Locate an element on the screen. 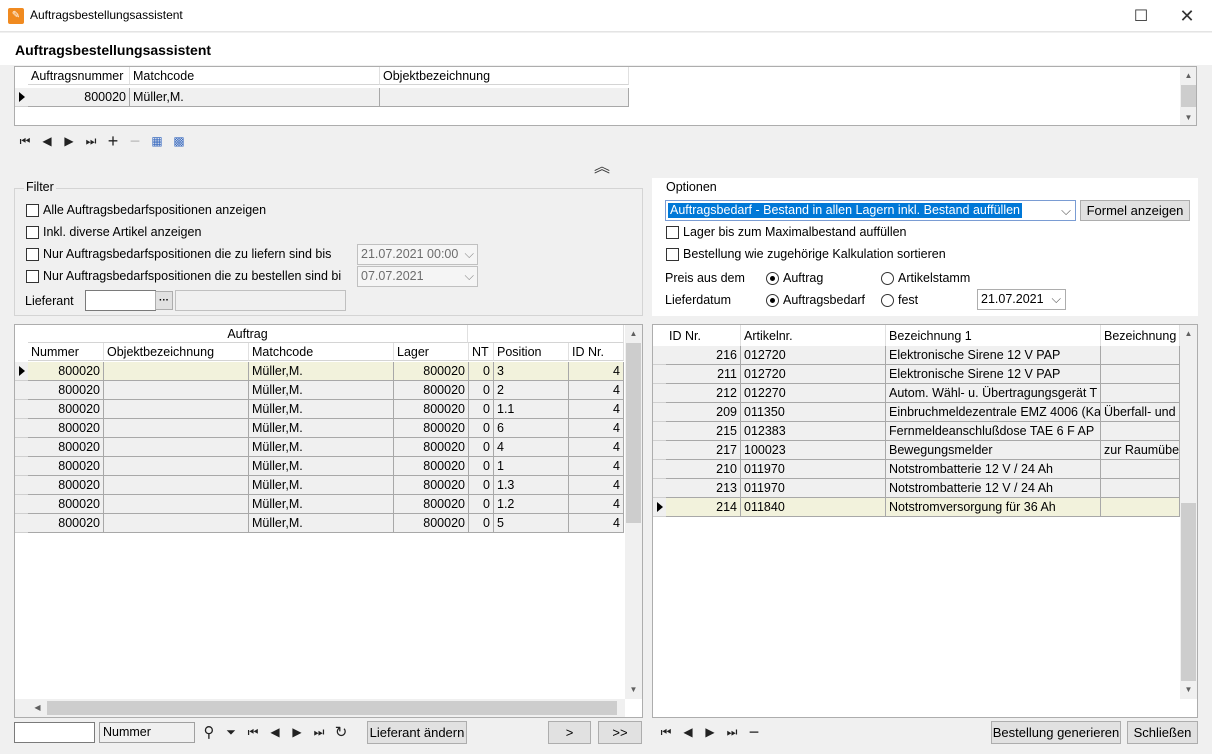 The height and width of the screenshot is (754, 1212). cell-id-nr: 209 is located at coordinates (703, 412).